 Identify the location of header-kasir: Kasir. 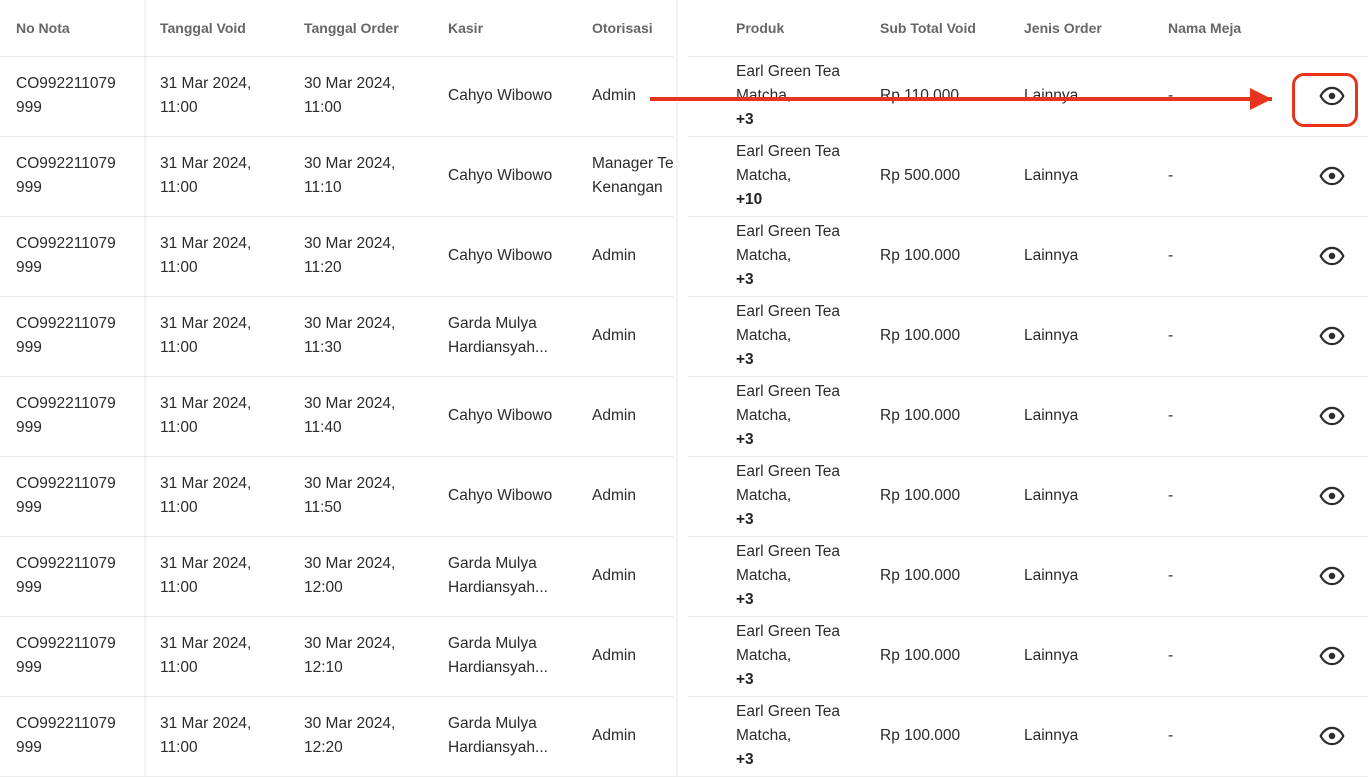
(504, 28).